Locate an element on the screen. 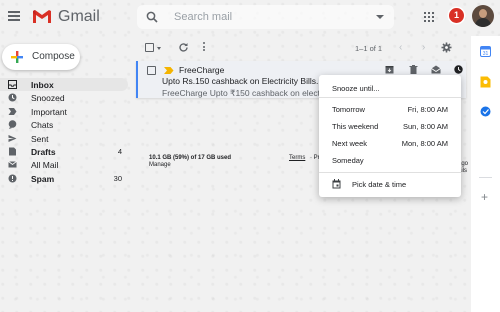 This screenshot has height=312, width=500. calendar-icon: 31 is located at coordinates (485, 51).